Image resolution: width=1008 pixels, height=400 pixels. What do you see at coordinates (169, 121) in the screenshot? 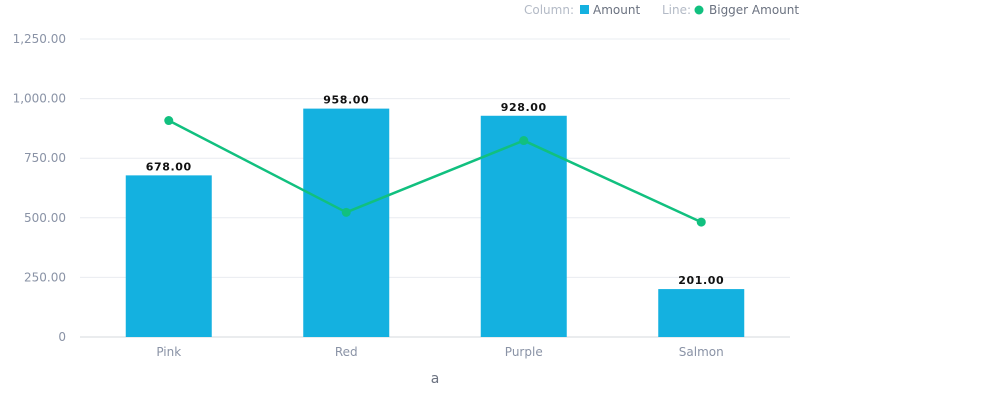
I see `line-point-pink` at bounding box center [169, 121].